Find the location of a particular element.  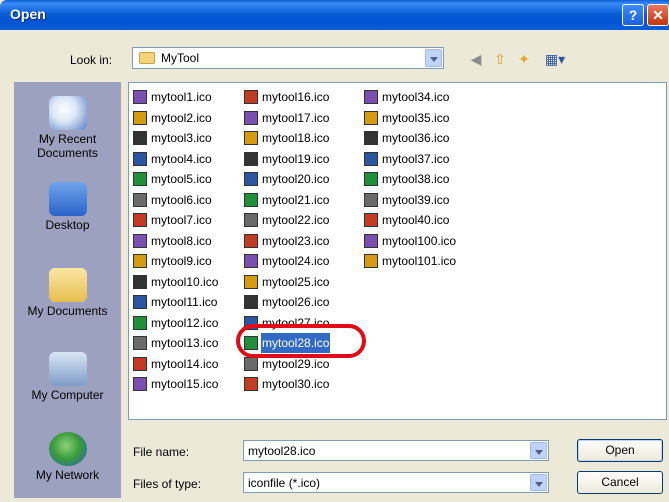

file-name: mytool17.ico is located at coordinates (296, 117).